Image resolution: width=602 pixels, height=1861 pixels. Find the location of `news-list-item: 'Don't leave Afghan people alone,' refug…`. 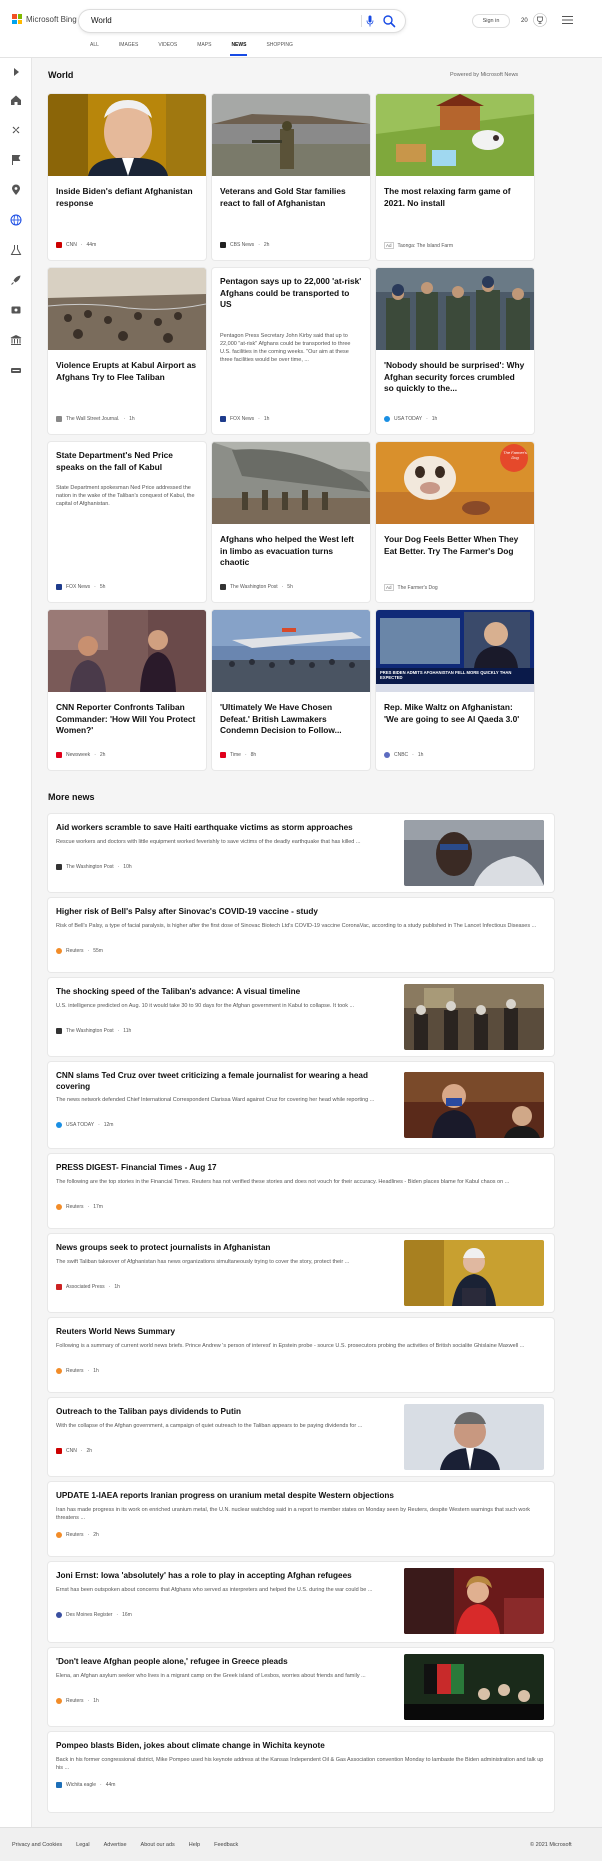

news-list-item: 'Don't leave Afghan people alone,' refug… is located at coordinates (301, 1687).